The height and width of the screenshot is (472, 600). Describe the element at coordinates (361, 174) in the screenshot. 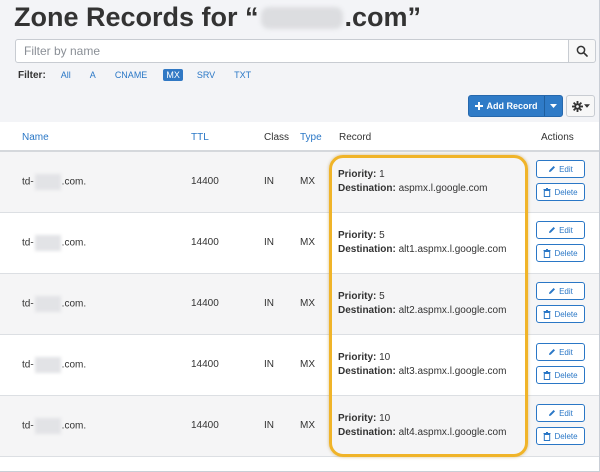

I see `record-priority: Priority: 1` at that location.